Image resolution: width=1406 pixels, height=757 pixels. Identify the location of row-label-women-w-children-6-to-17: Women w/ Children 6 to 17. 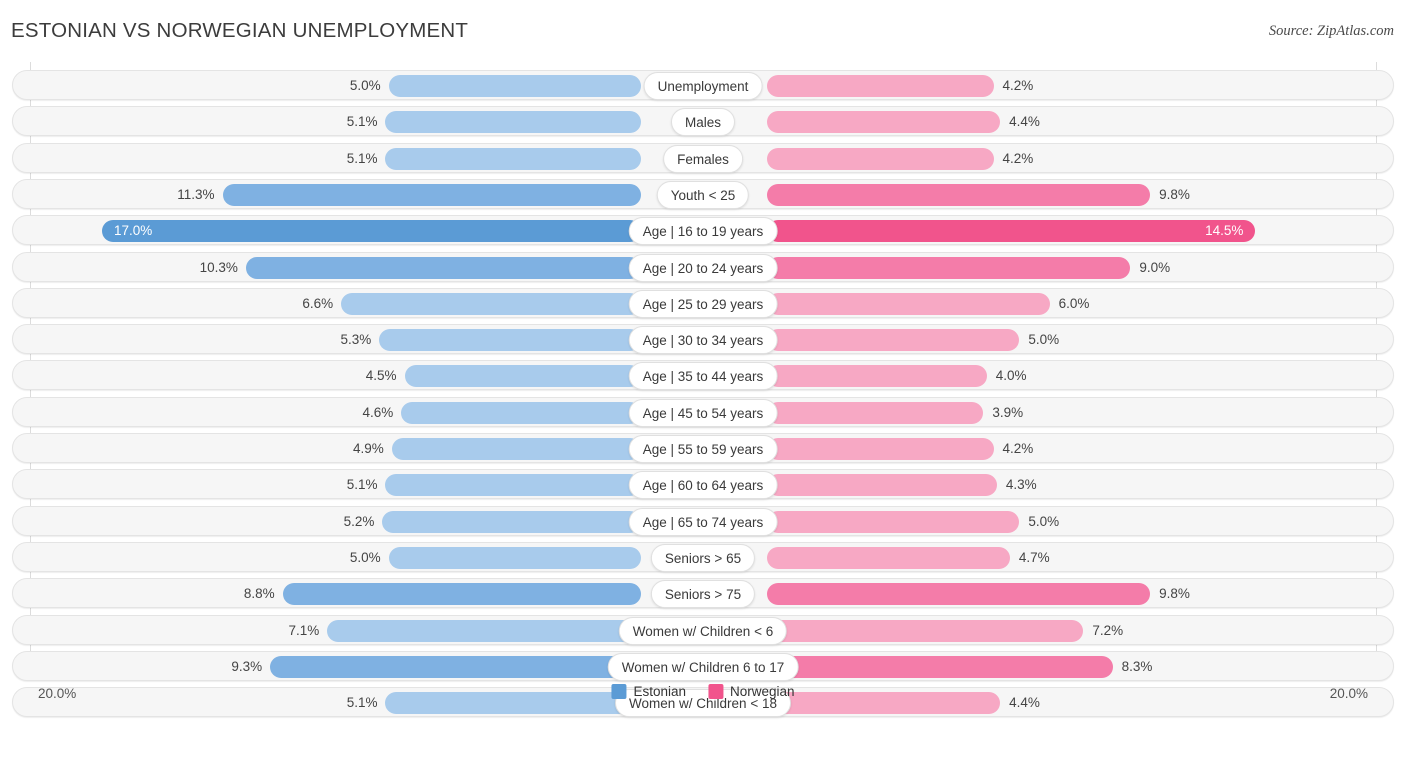
(703, 666).